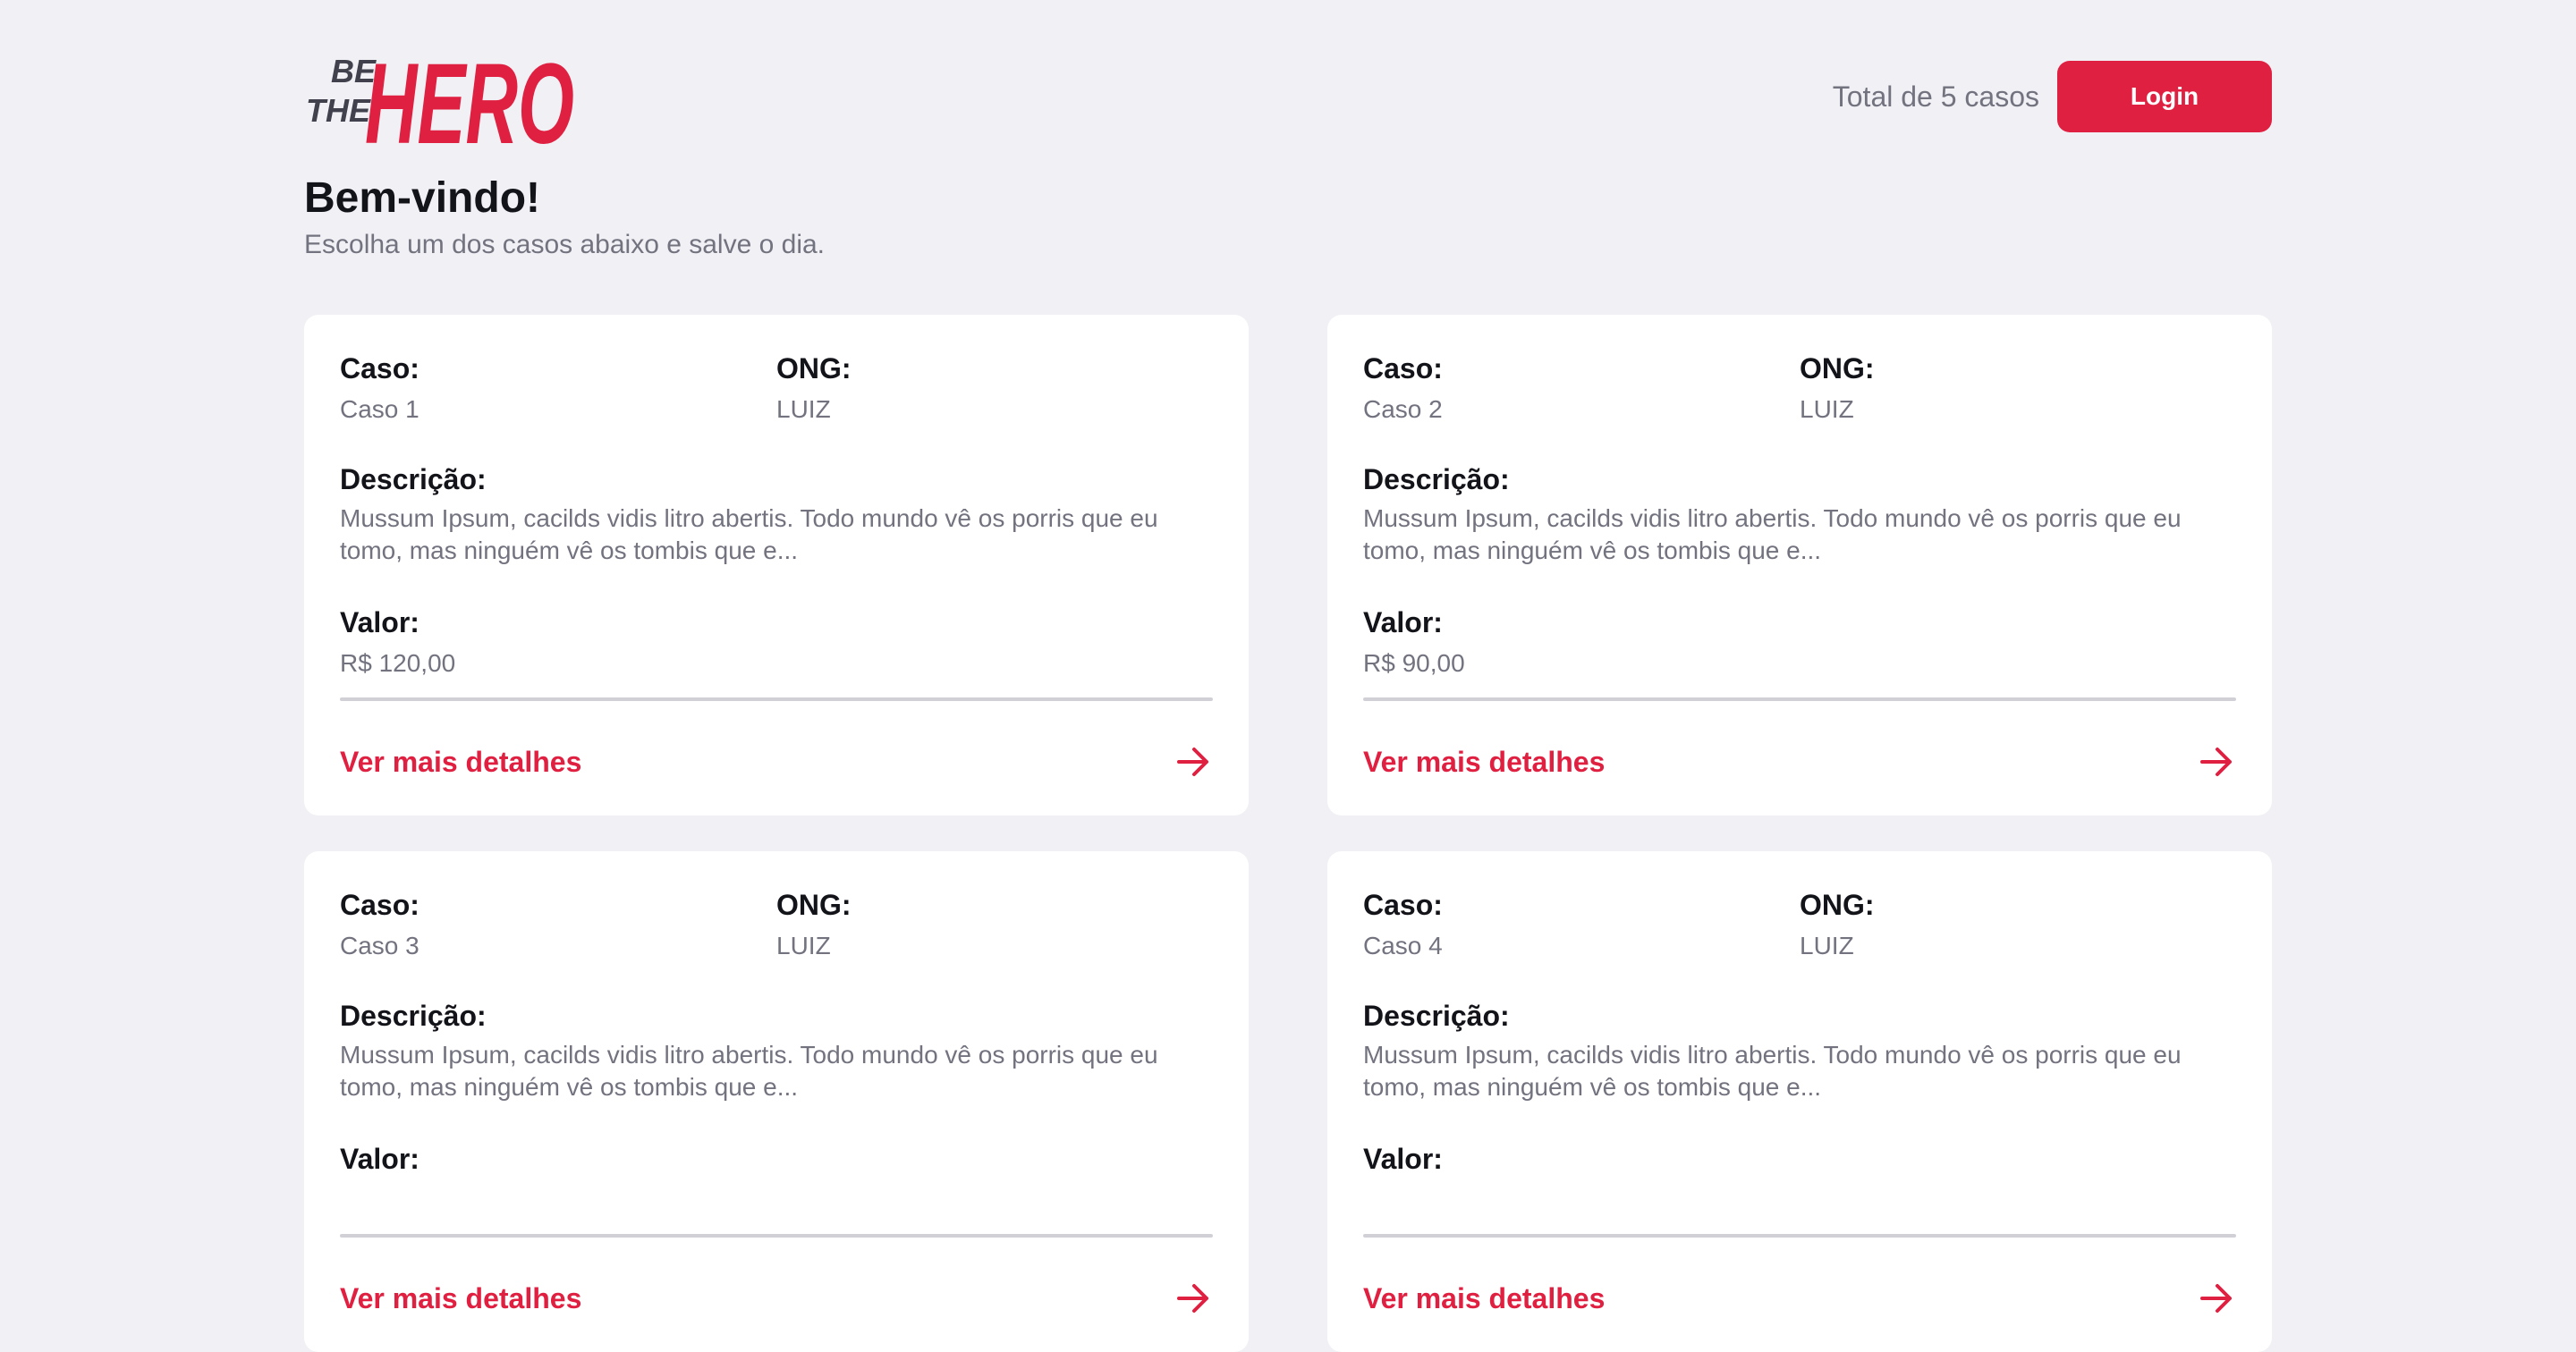  What do you see at coordinates (469, 97) in the screenshot?
I see `logo-hero-text: HERO` at bounding box center [469, 97].